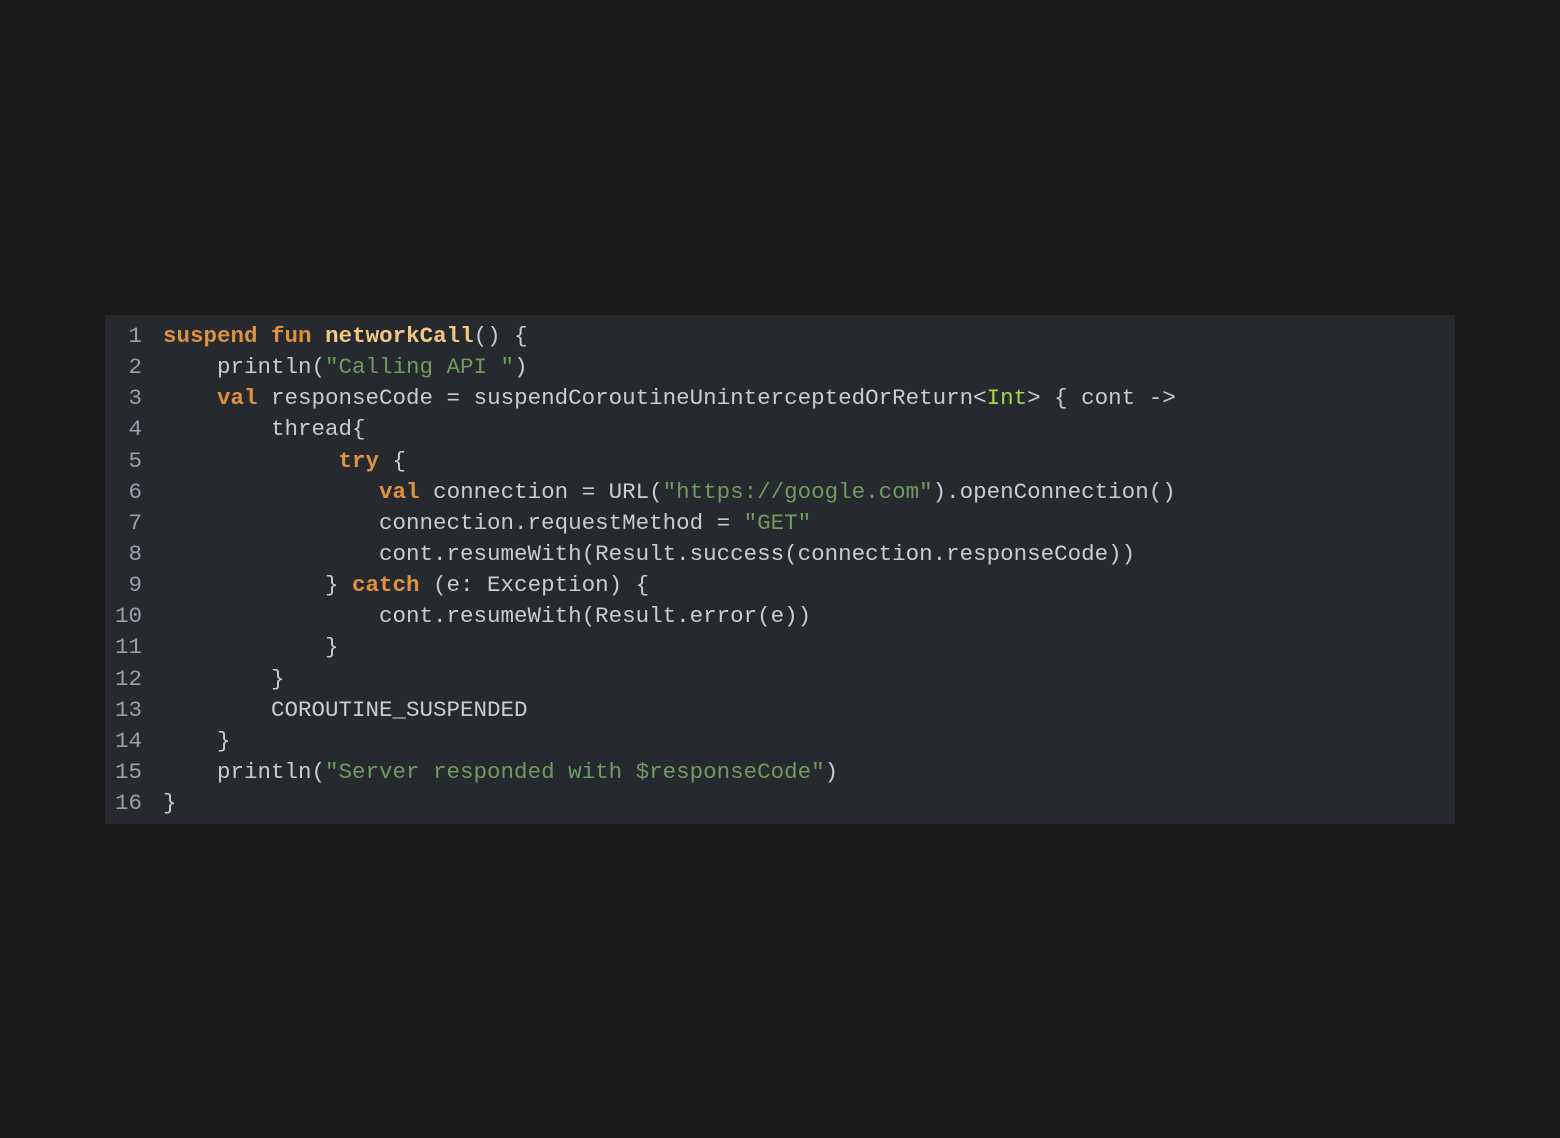  Describe the element at coordinates (135, 367) in the screenshot. I see `line-number: 2` at that location.